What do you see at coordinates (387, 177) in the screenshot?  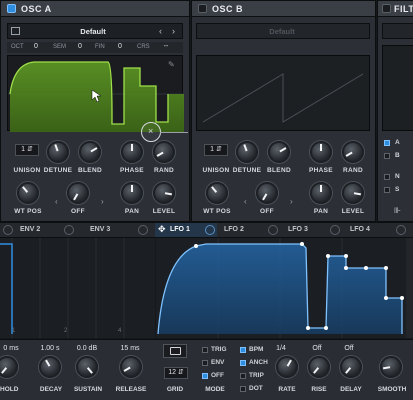 I see `filter-route-n-checkbox` at bounding box center [387, 177].